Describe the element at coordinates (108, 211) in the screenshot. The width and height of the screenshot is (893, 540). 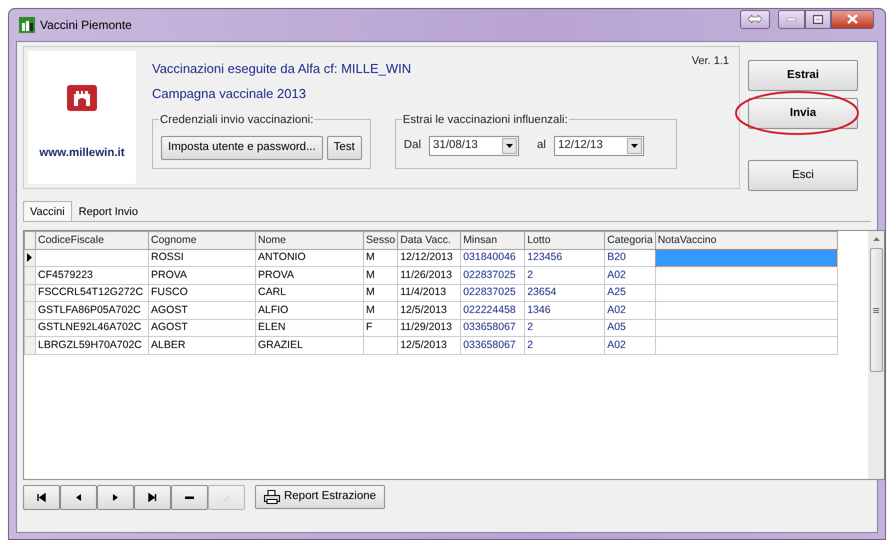
I see `tab: Report Invio` at that location.